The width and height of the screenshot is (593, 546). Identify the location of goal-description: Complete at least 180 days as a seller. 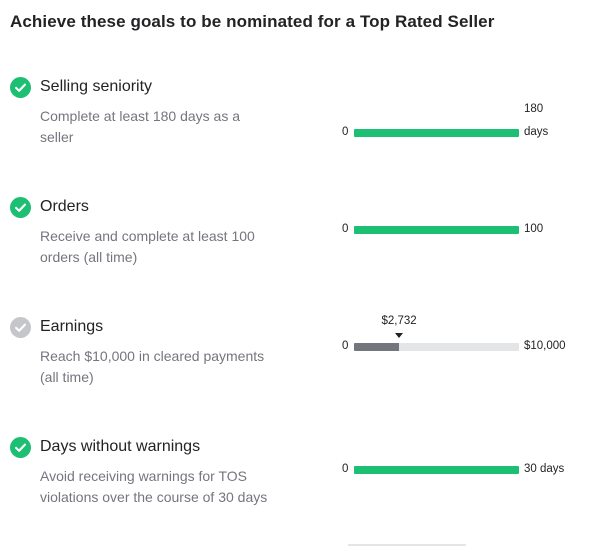
(140, 126).